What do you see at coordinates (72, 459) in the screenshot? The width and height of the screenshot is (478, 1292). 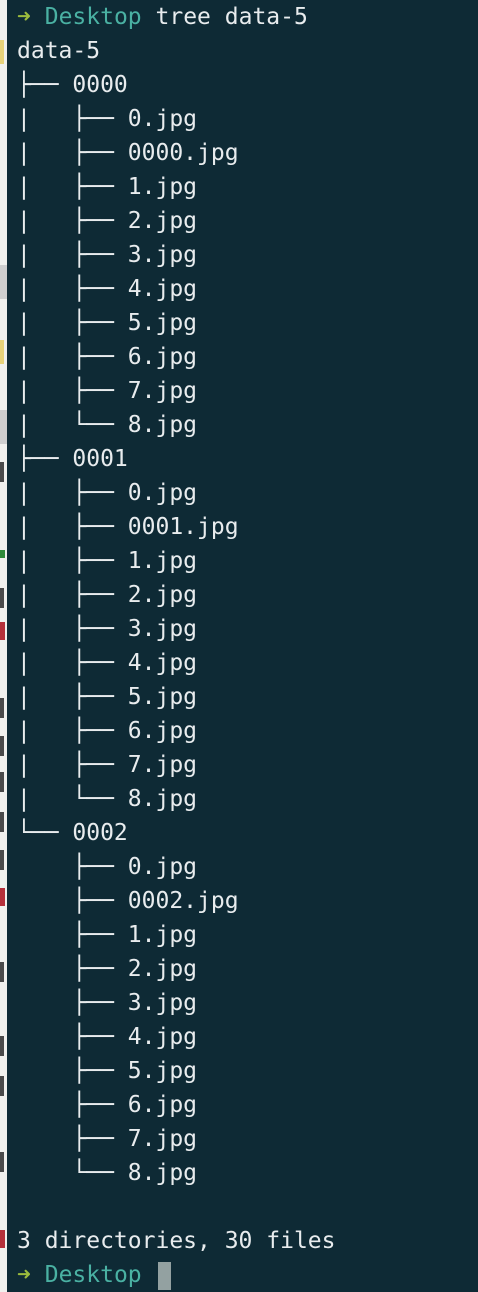 I see `output-line: ├── 0001` at bounding box center [72, 459].